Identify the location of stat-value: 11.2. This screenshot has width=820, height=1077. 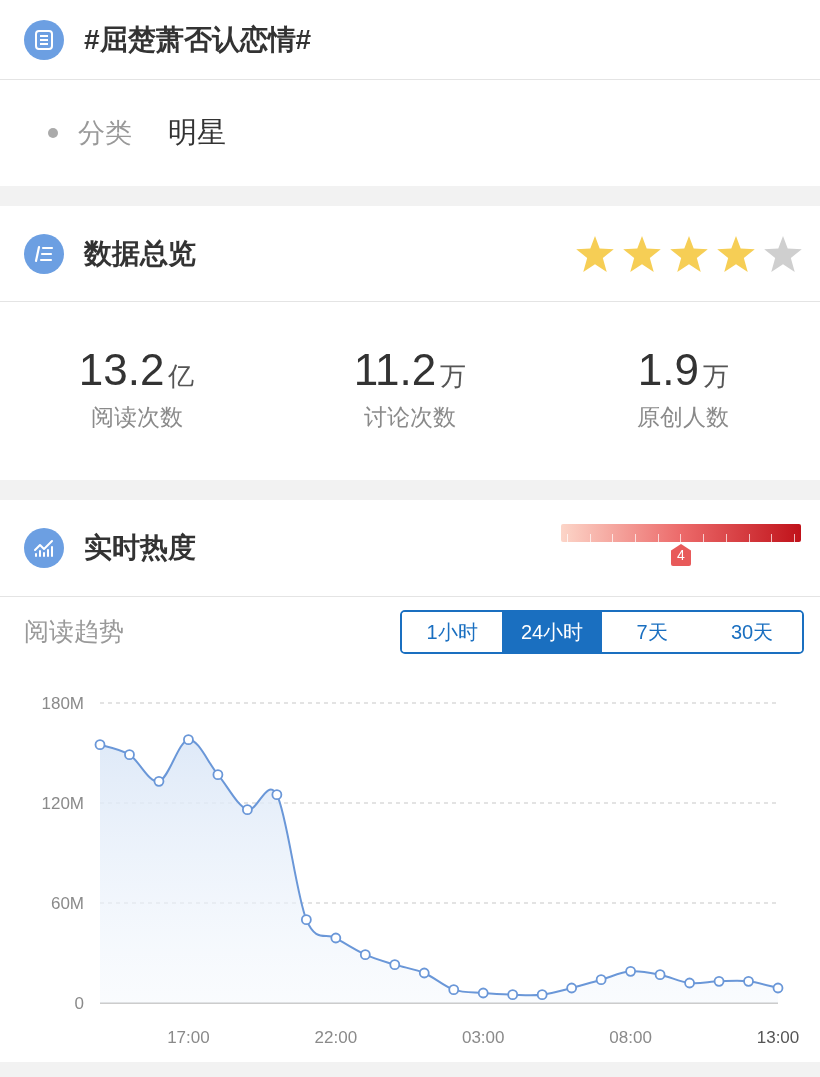
(395, 369).